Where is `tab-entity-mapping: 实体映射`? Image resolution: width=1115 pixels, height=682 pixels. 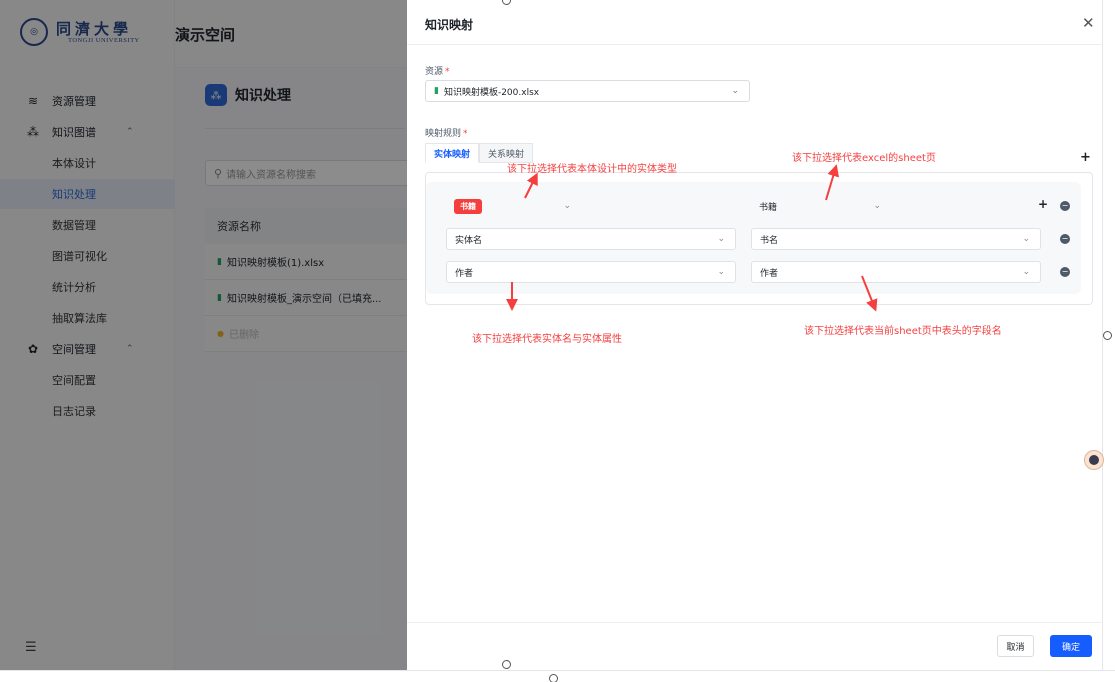 tab-entity-mapping: 实体映射 is located at coordinates (452, 153).